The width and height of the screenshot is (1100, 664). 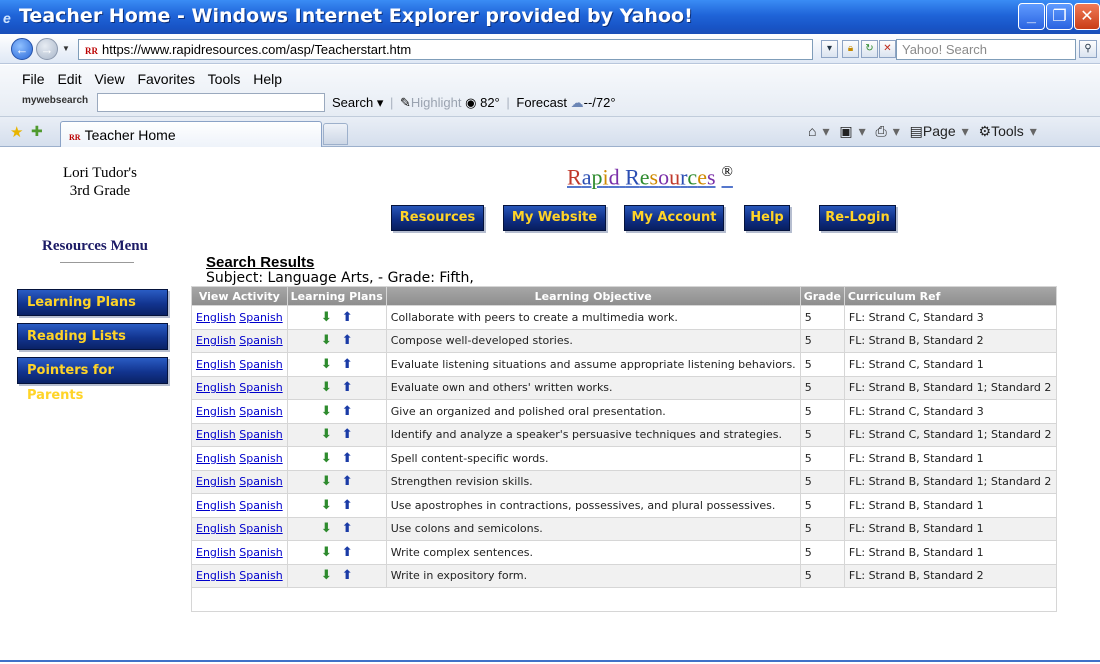 What do you see at coordinates (92, 336) in the screenshot?
I see `sidebar-reading-lists: Reading Lists` at bounding box center [92, 336].